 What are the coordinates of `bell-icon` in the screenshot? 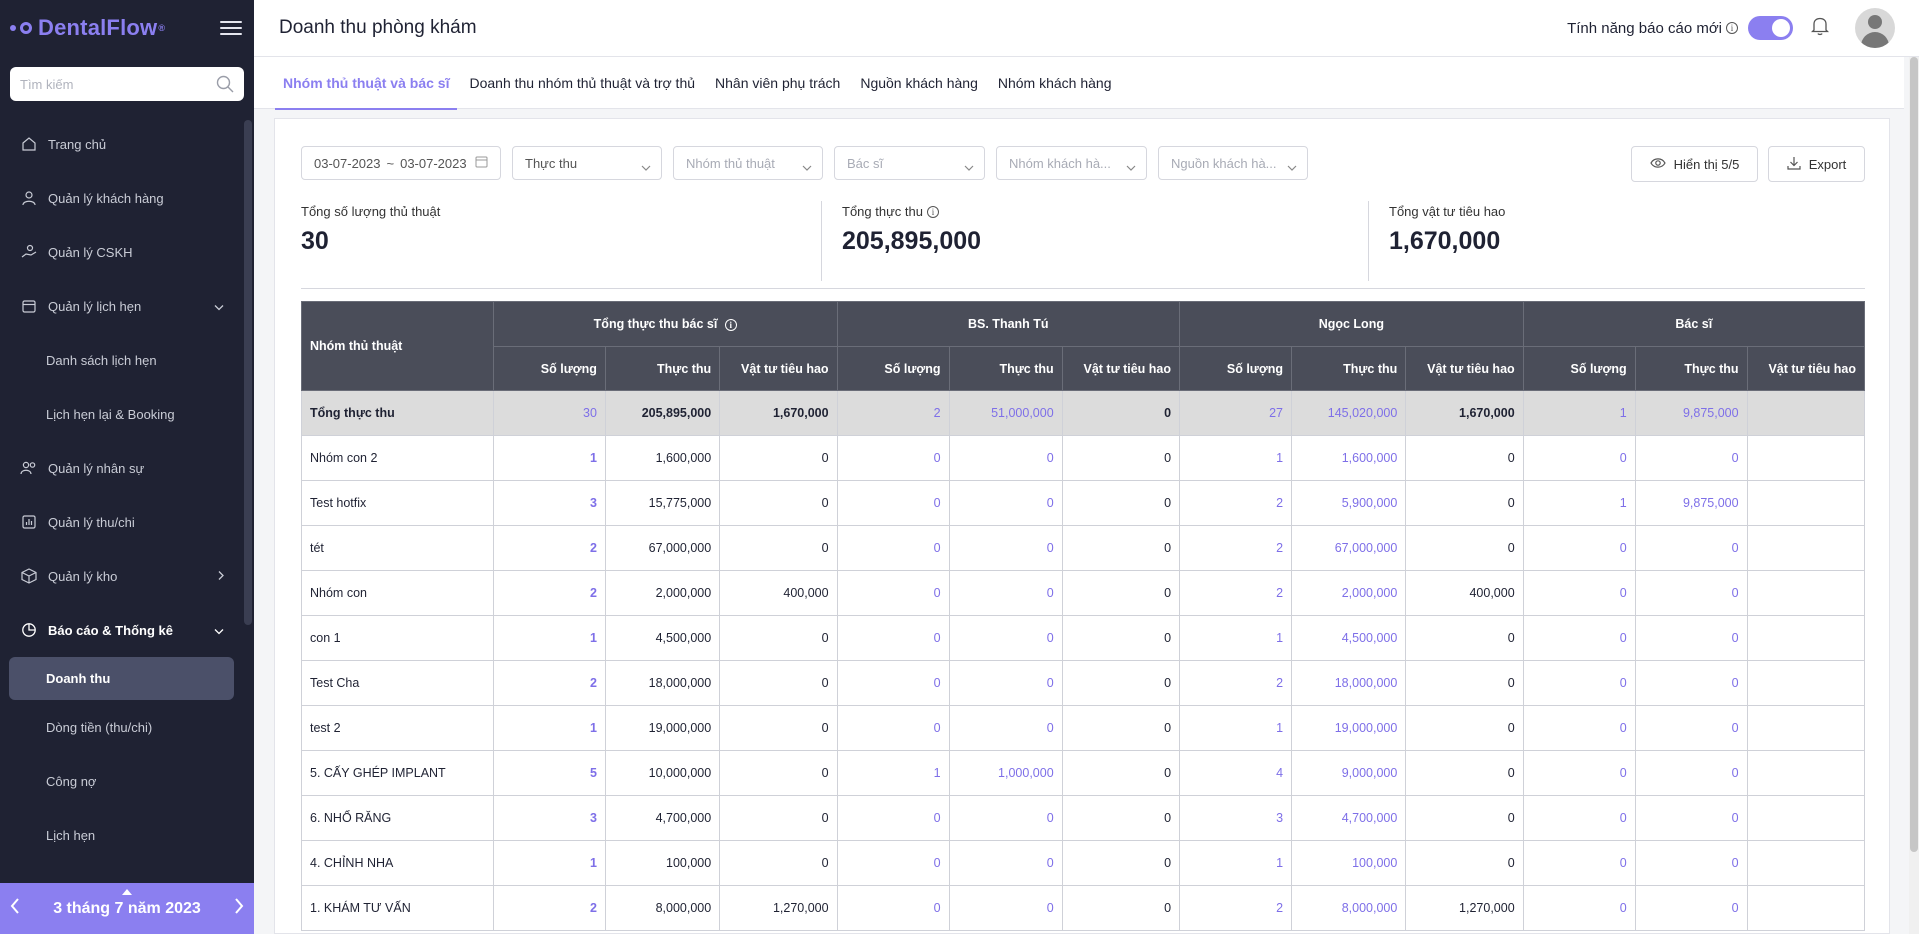 It's located at (1820, 28).